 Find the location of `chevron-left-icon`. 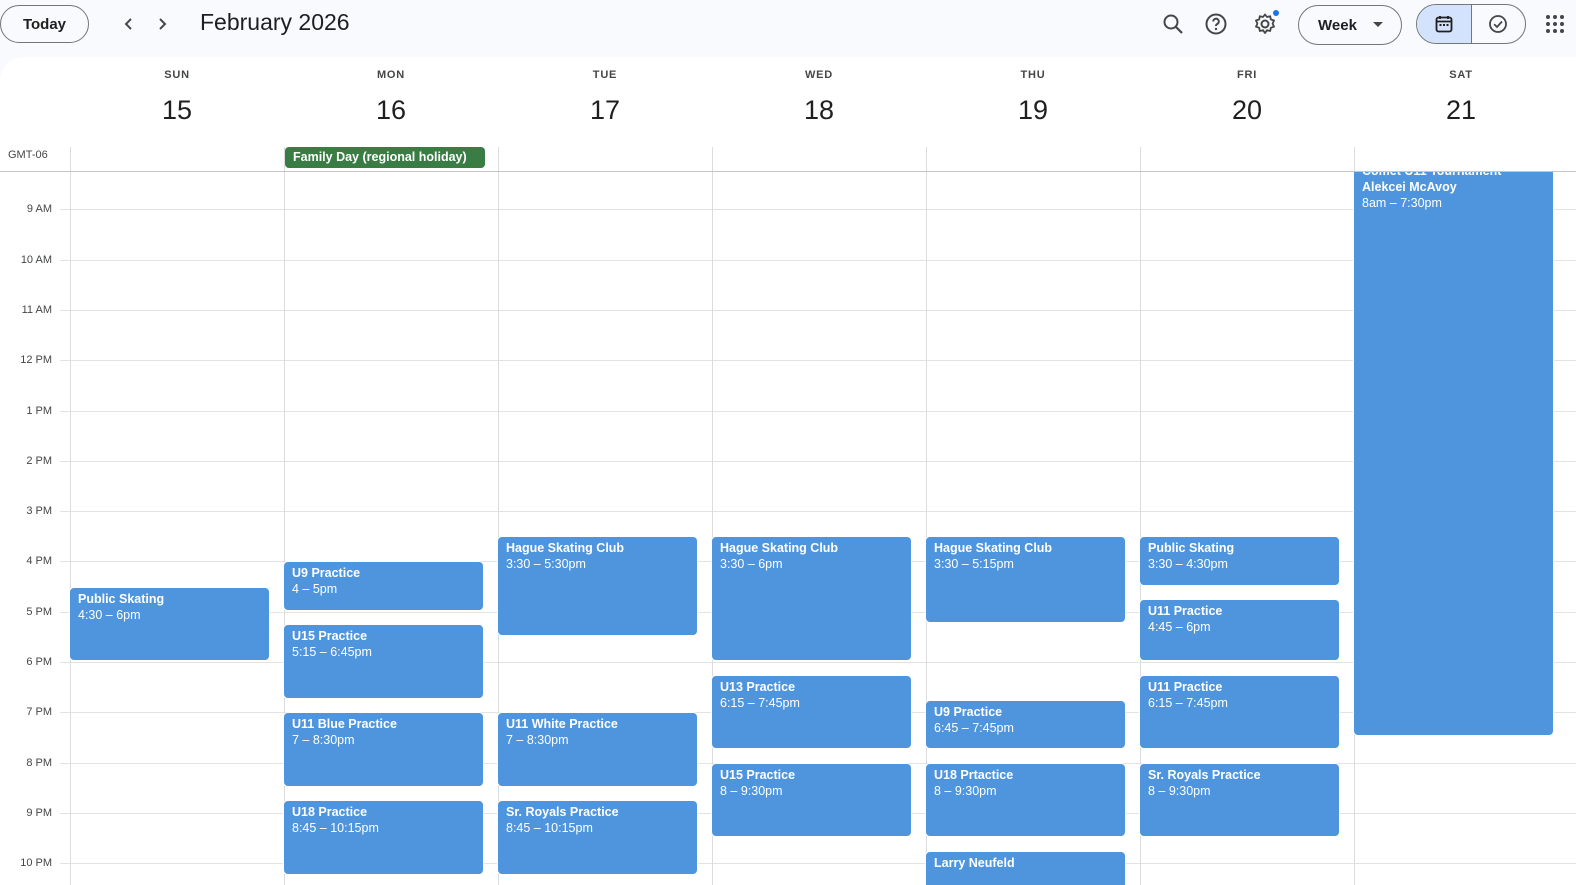

chevron-left-icon is located at coordinates (128, 24).